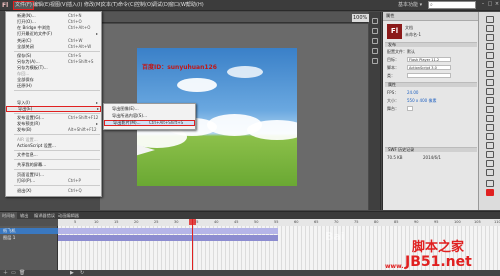 The width and height of the screenshot is (500, 276). What do you see at coordinates (53, 191) in the screenshot?
I see `menu-item-exit: 退出(X) Ctrl+Q` at bounding box center [53, 191].